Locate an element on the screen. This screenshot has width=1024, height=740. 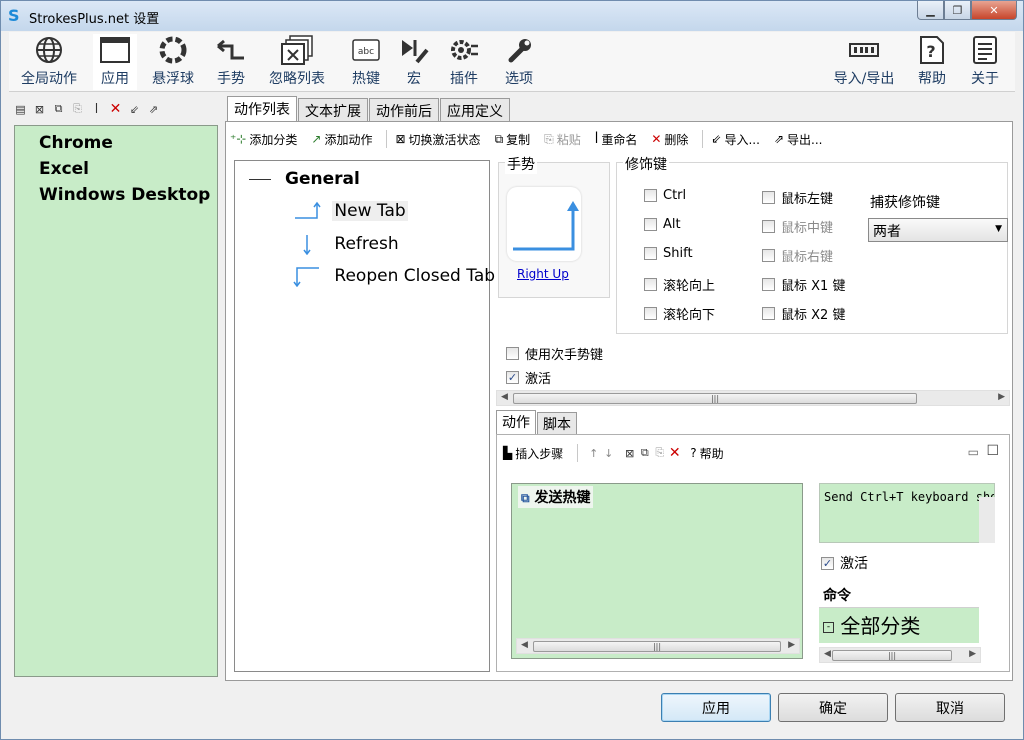
export-app-icon: ⇗ is located at coordinates (153, 109).